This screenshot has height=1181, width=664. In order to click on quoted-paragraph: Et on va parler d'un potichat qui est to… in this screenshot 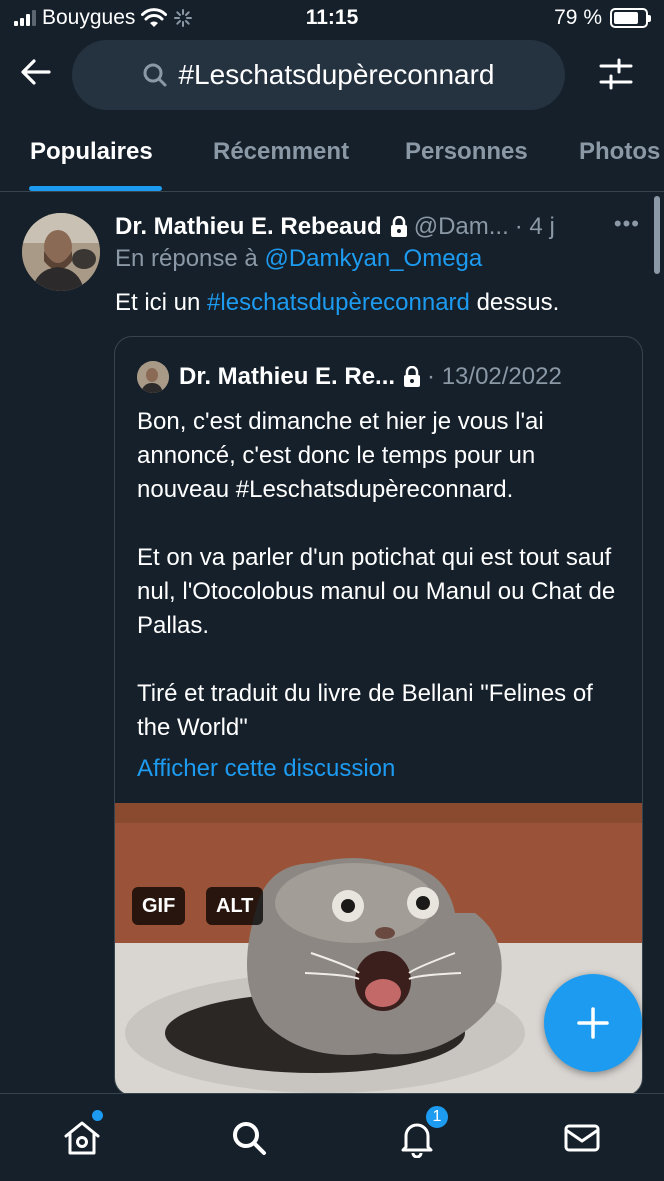, I will do `click(376, 591)`.